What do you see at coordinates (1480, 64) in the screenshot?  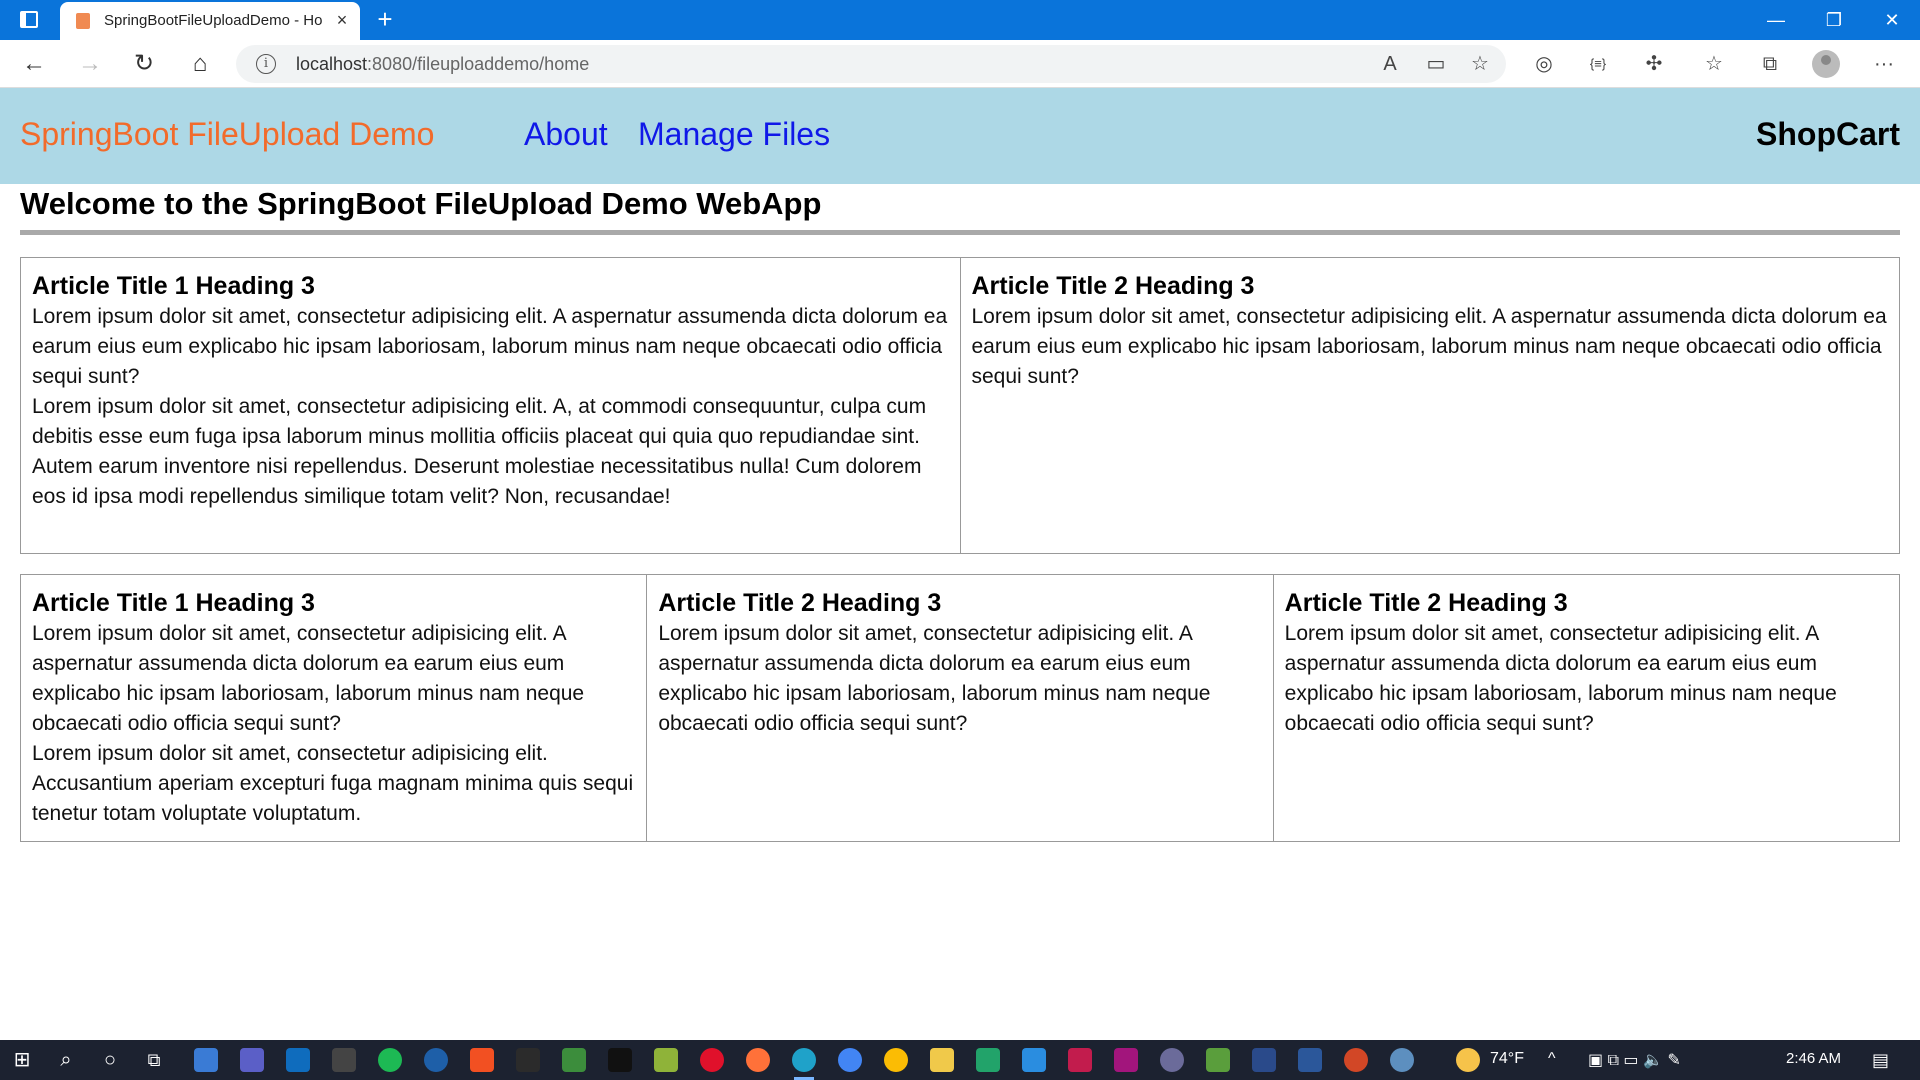 I see `add-favorite-icon: ☆` at bounding box center [1480, 64].